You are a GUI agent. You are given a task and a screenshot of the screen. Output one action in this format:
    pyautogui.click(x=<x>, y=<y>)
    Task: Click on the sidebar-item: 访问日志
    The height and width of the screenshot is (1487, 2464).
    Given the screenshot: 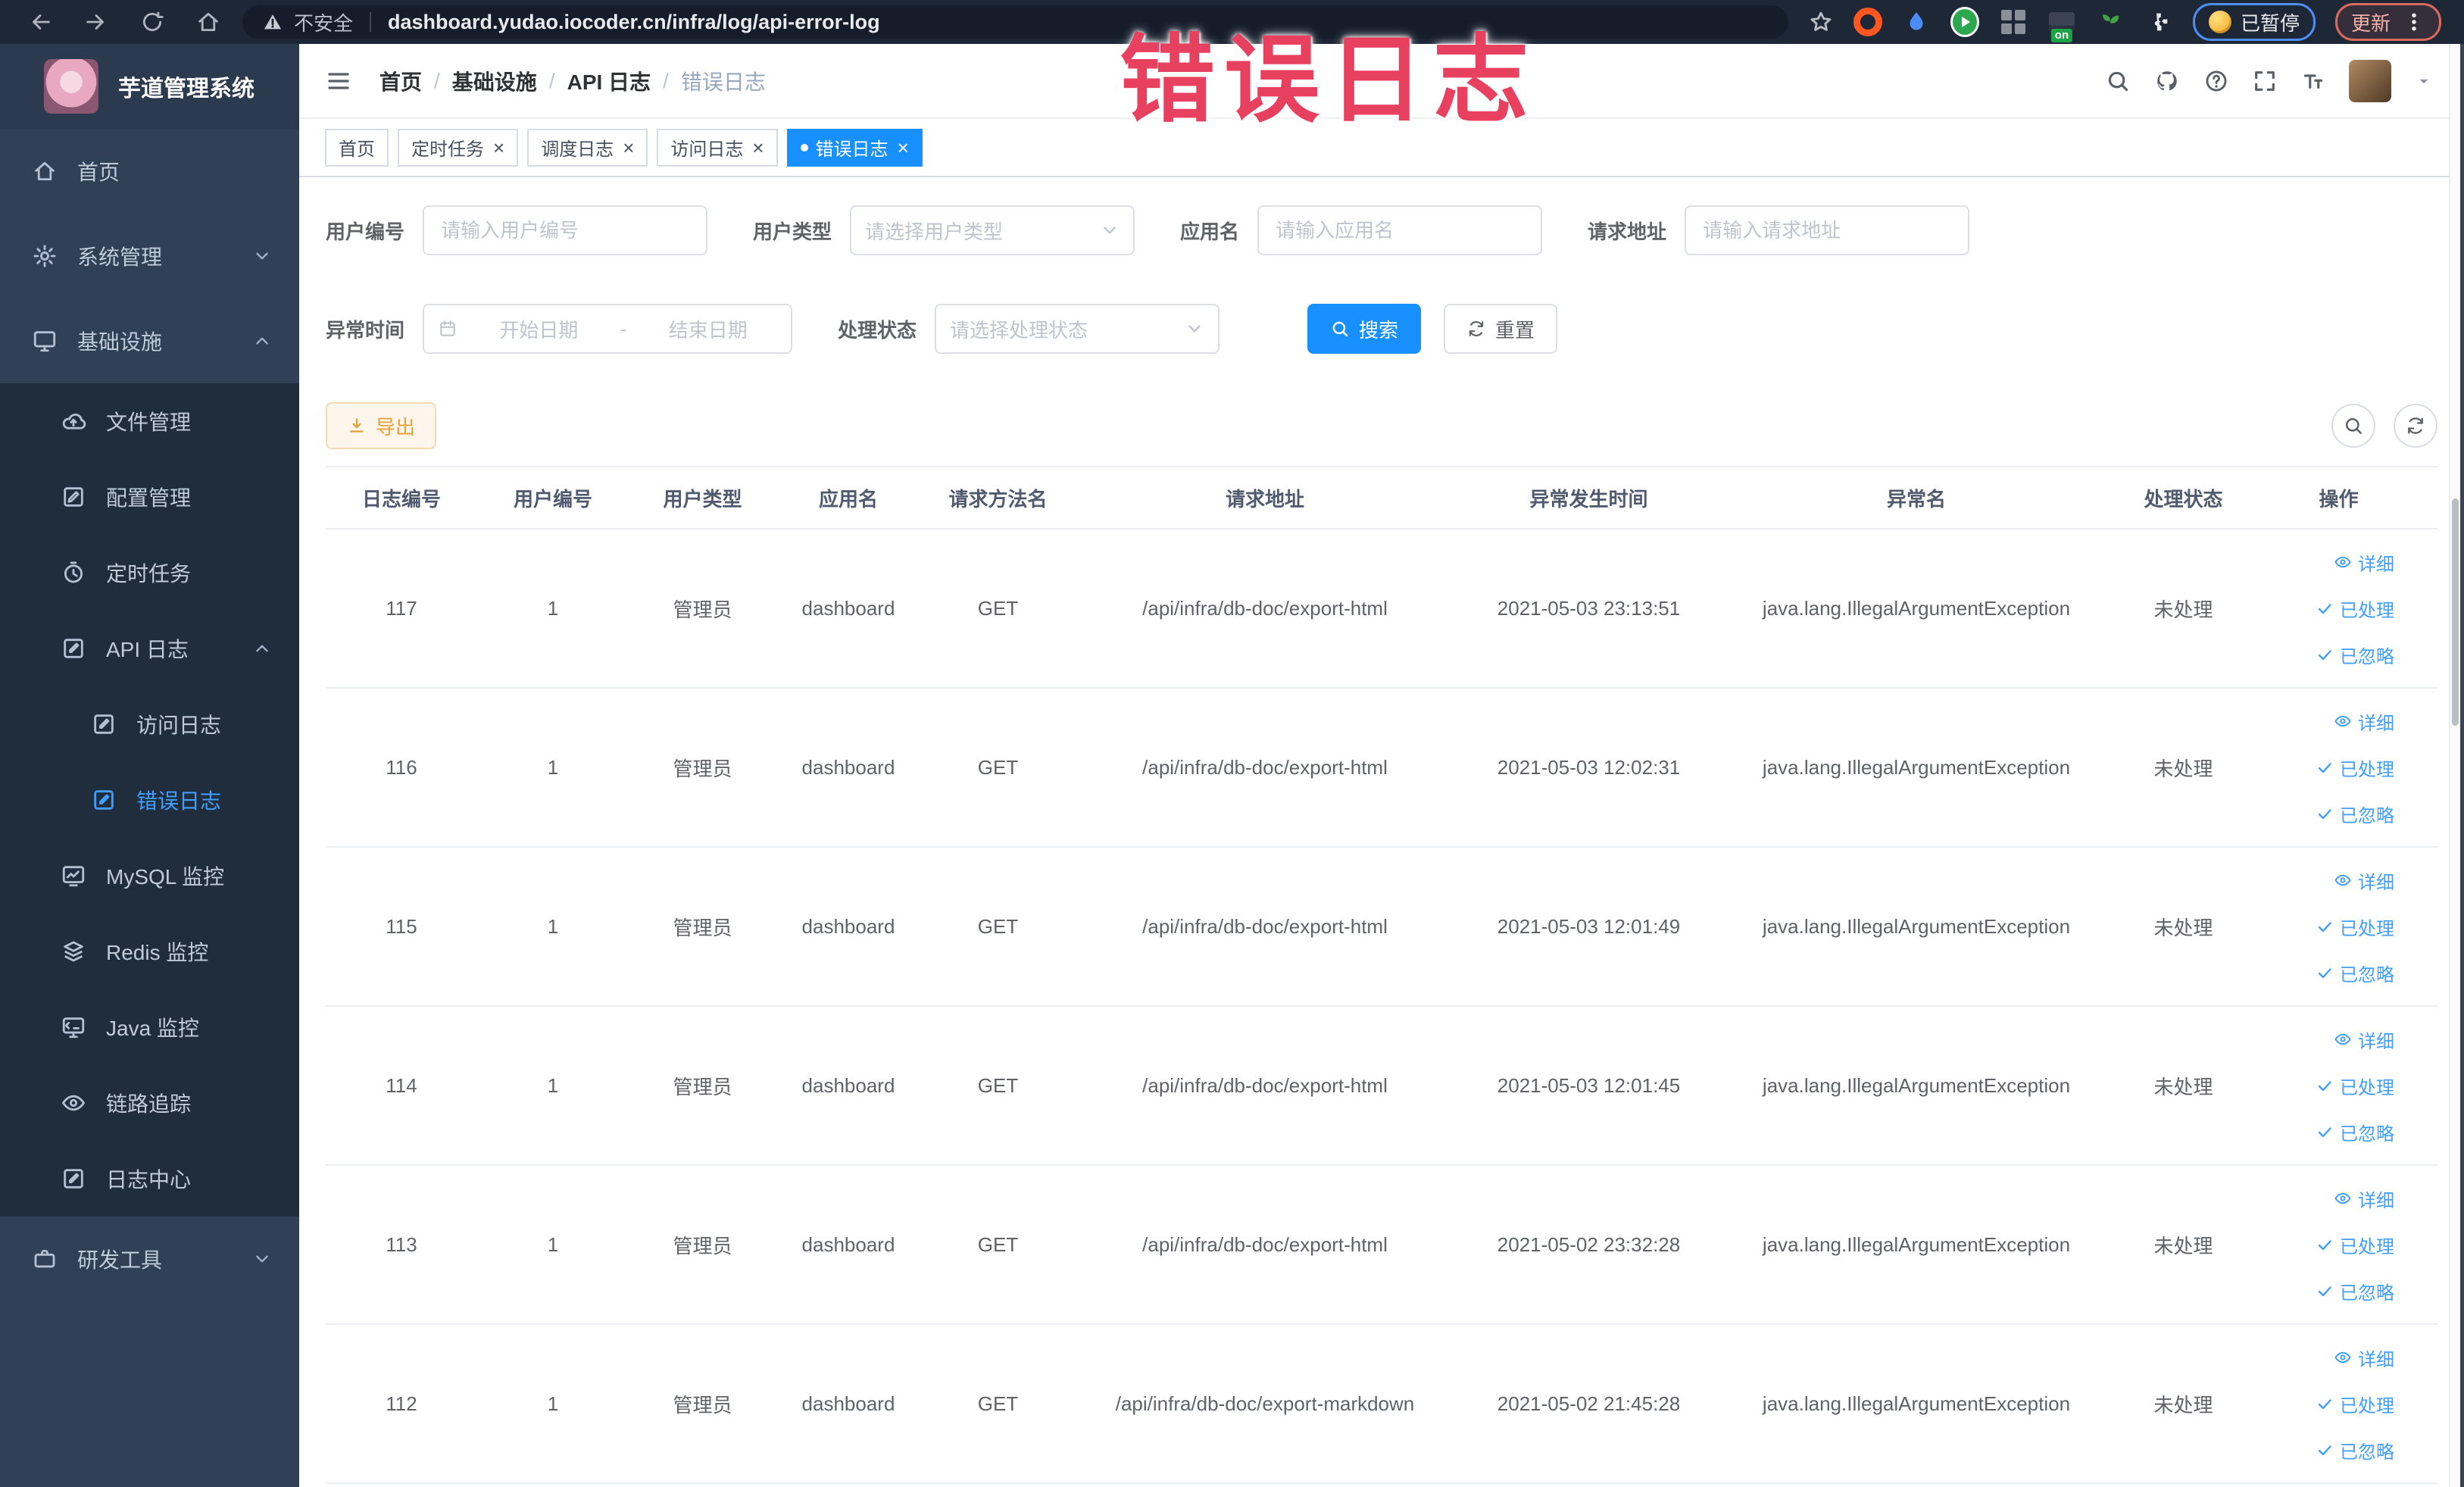 What is the action you would take?
    pyautogui.click(x=149, y=724)
    